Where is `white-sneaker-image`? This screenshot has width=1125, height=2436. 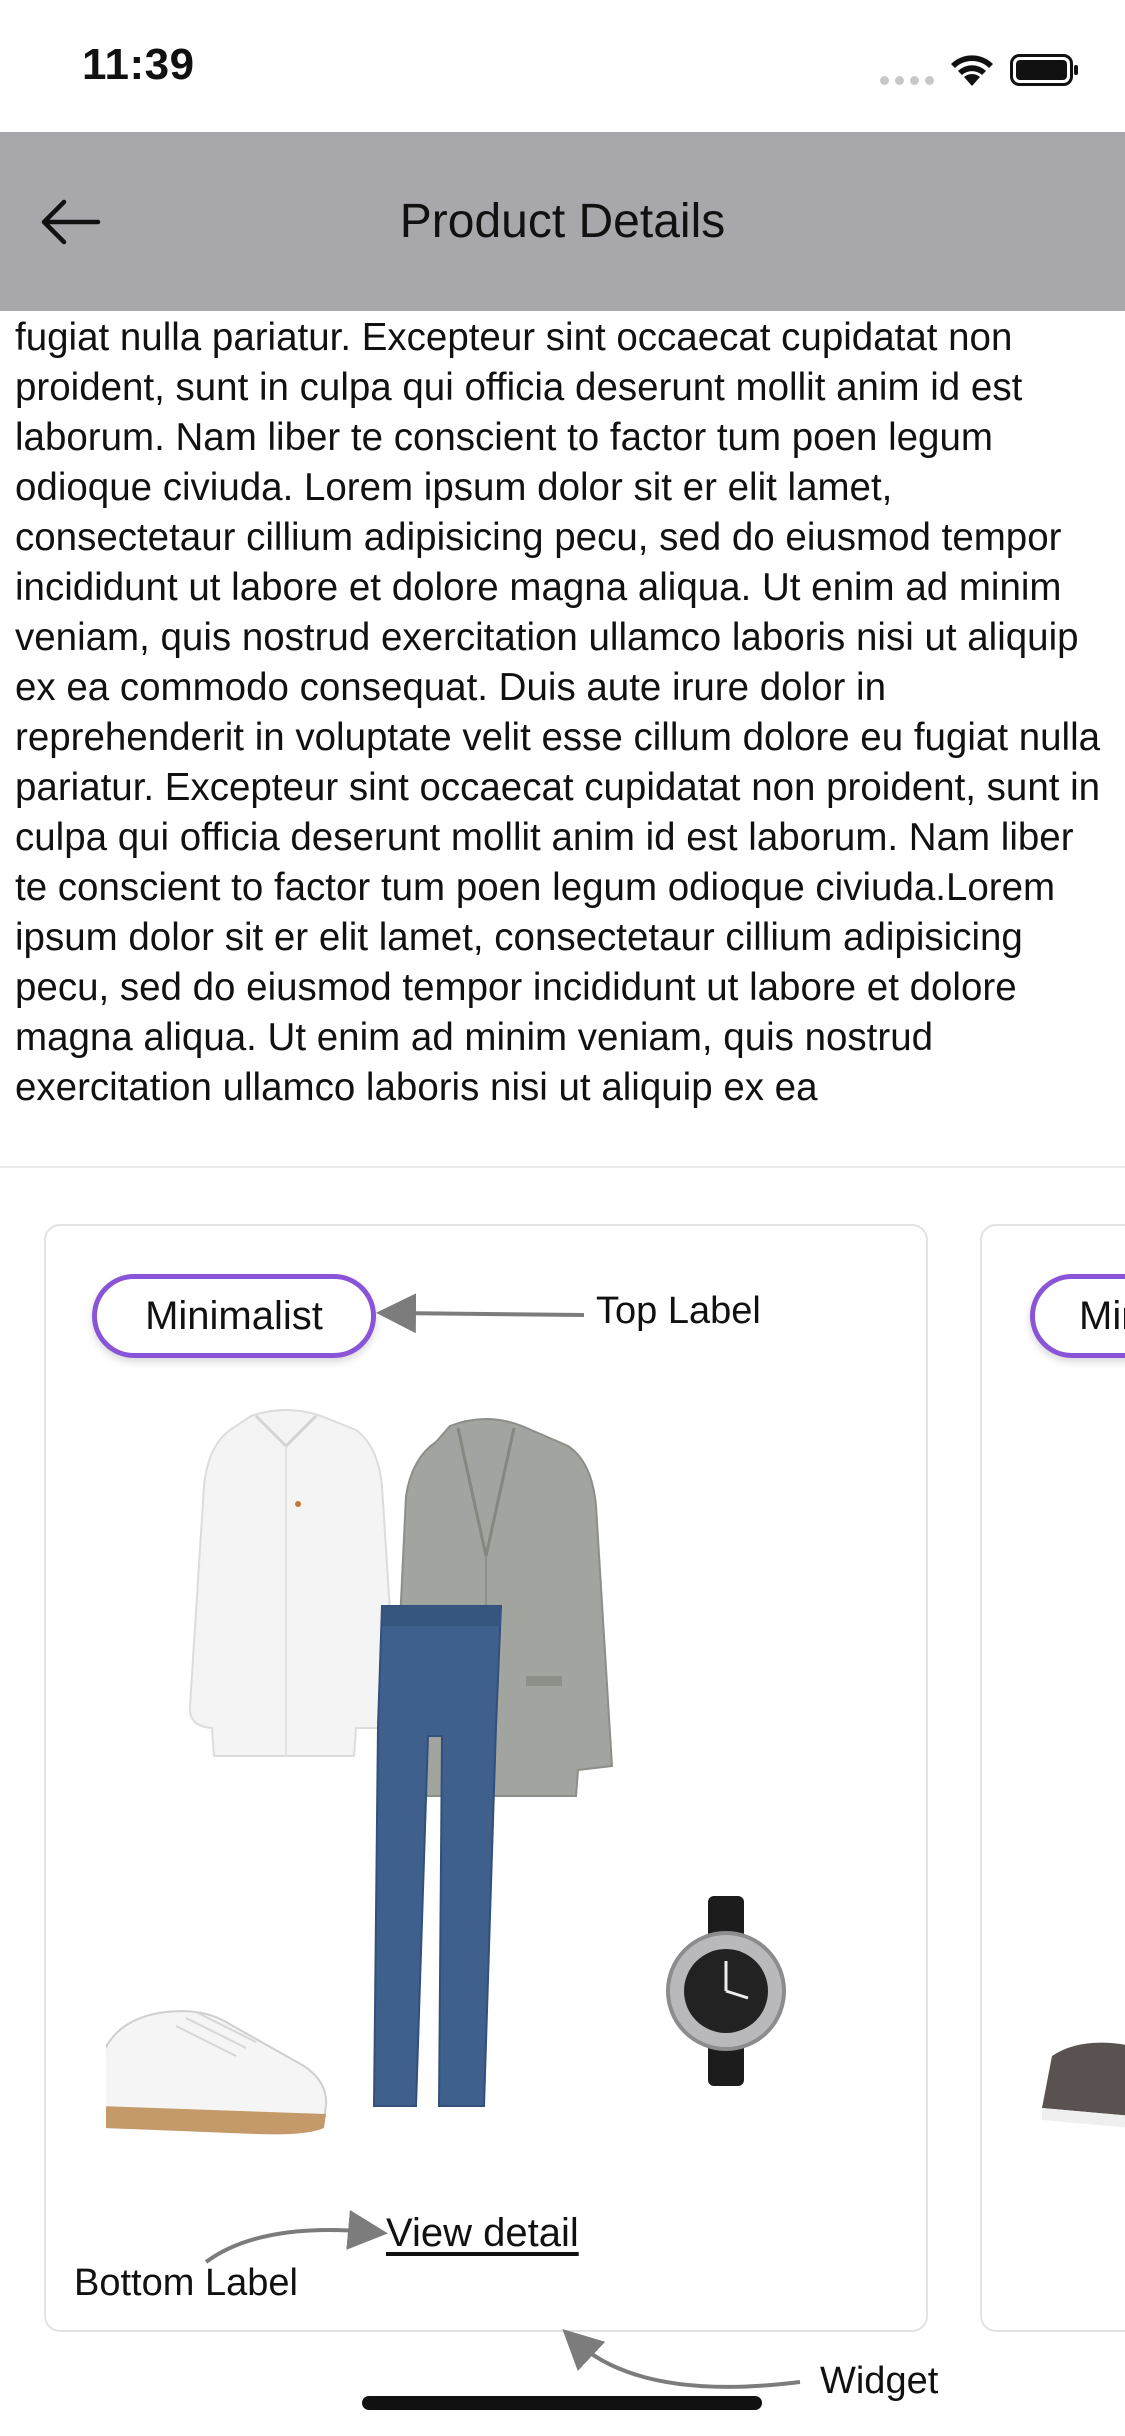 white-sneaker-image is located at coordinates (217, 2072).